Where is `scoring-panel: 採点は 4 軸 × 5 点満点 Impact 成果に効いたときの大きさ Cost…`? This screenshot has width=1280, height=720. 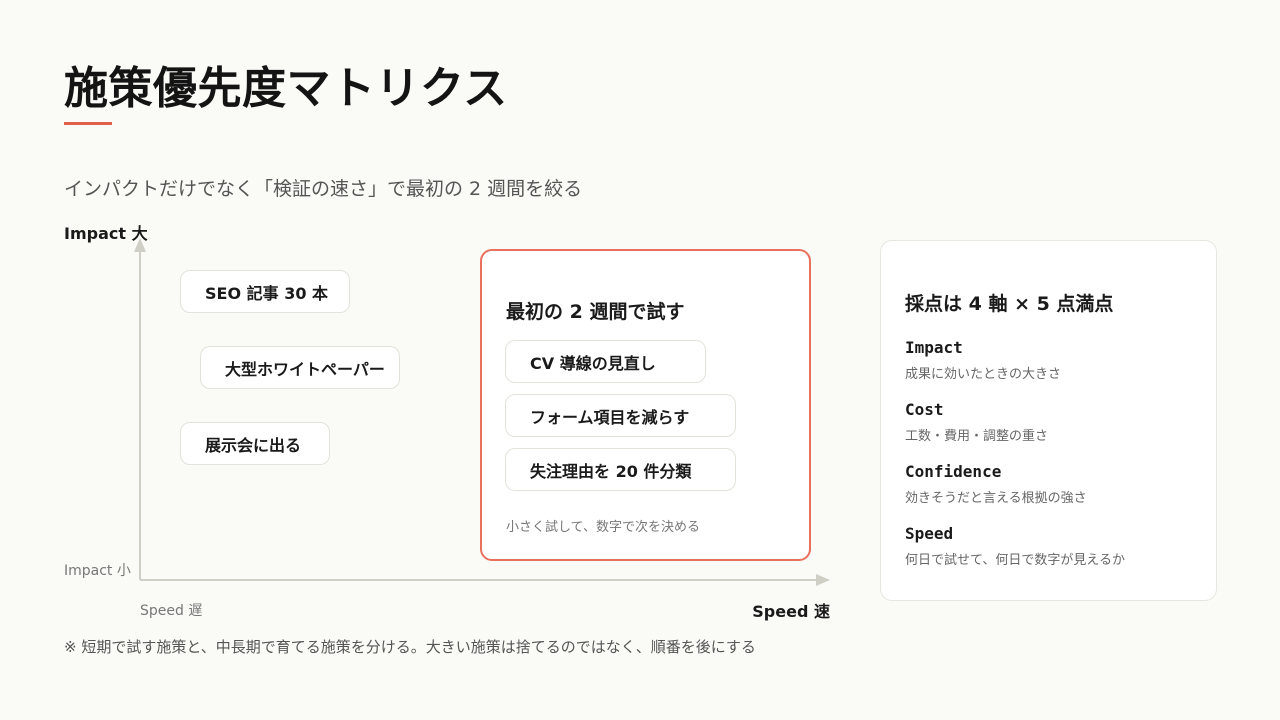 scoring-panel: 採点は 4 軸 × 5 点満点 Impact 成果に効いたときの大きさ Cost… is located at coordinates (1048, 420).